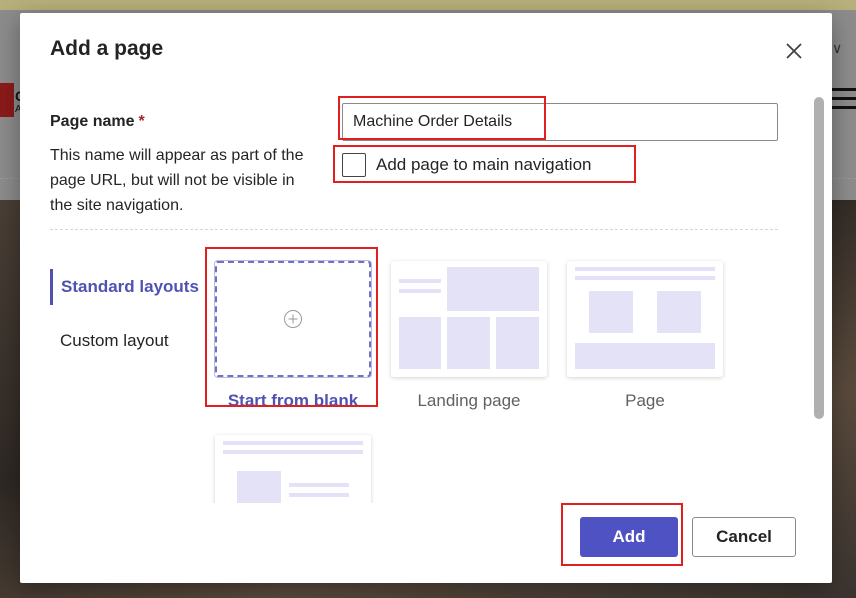 This screenshot has height=598, width=856. Describe the element at coordinates (414, 229) in the screenshot. I see `section-divider` at that location.